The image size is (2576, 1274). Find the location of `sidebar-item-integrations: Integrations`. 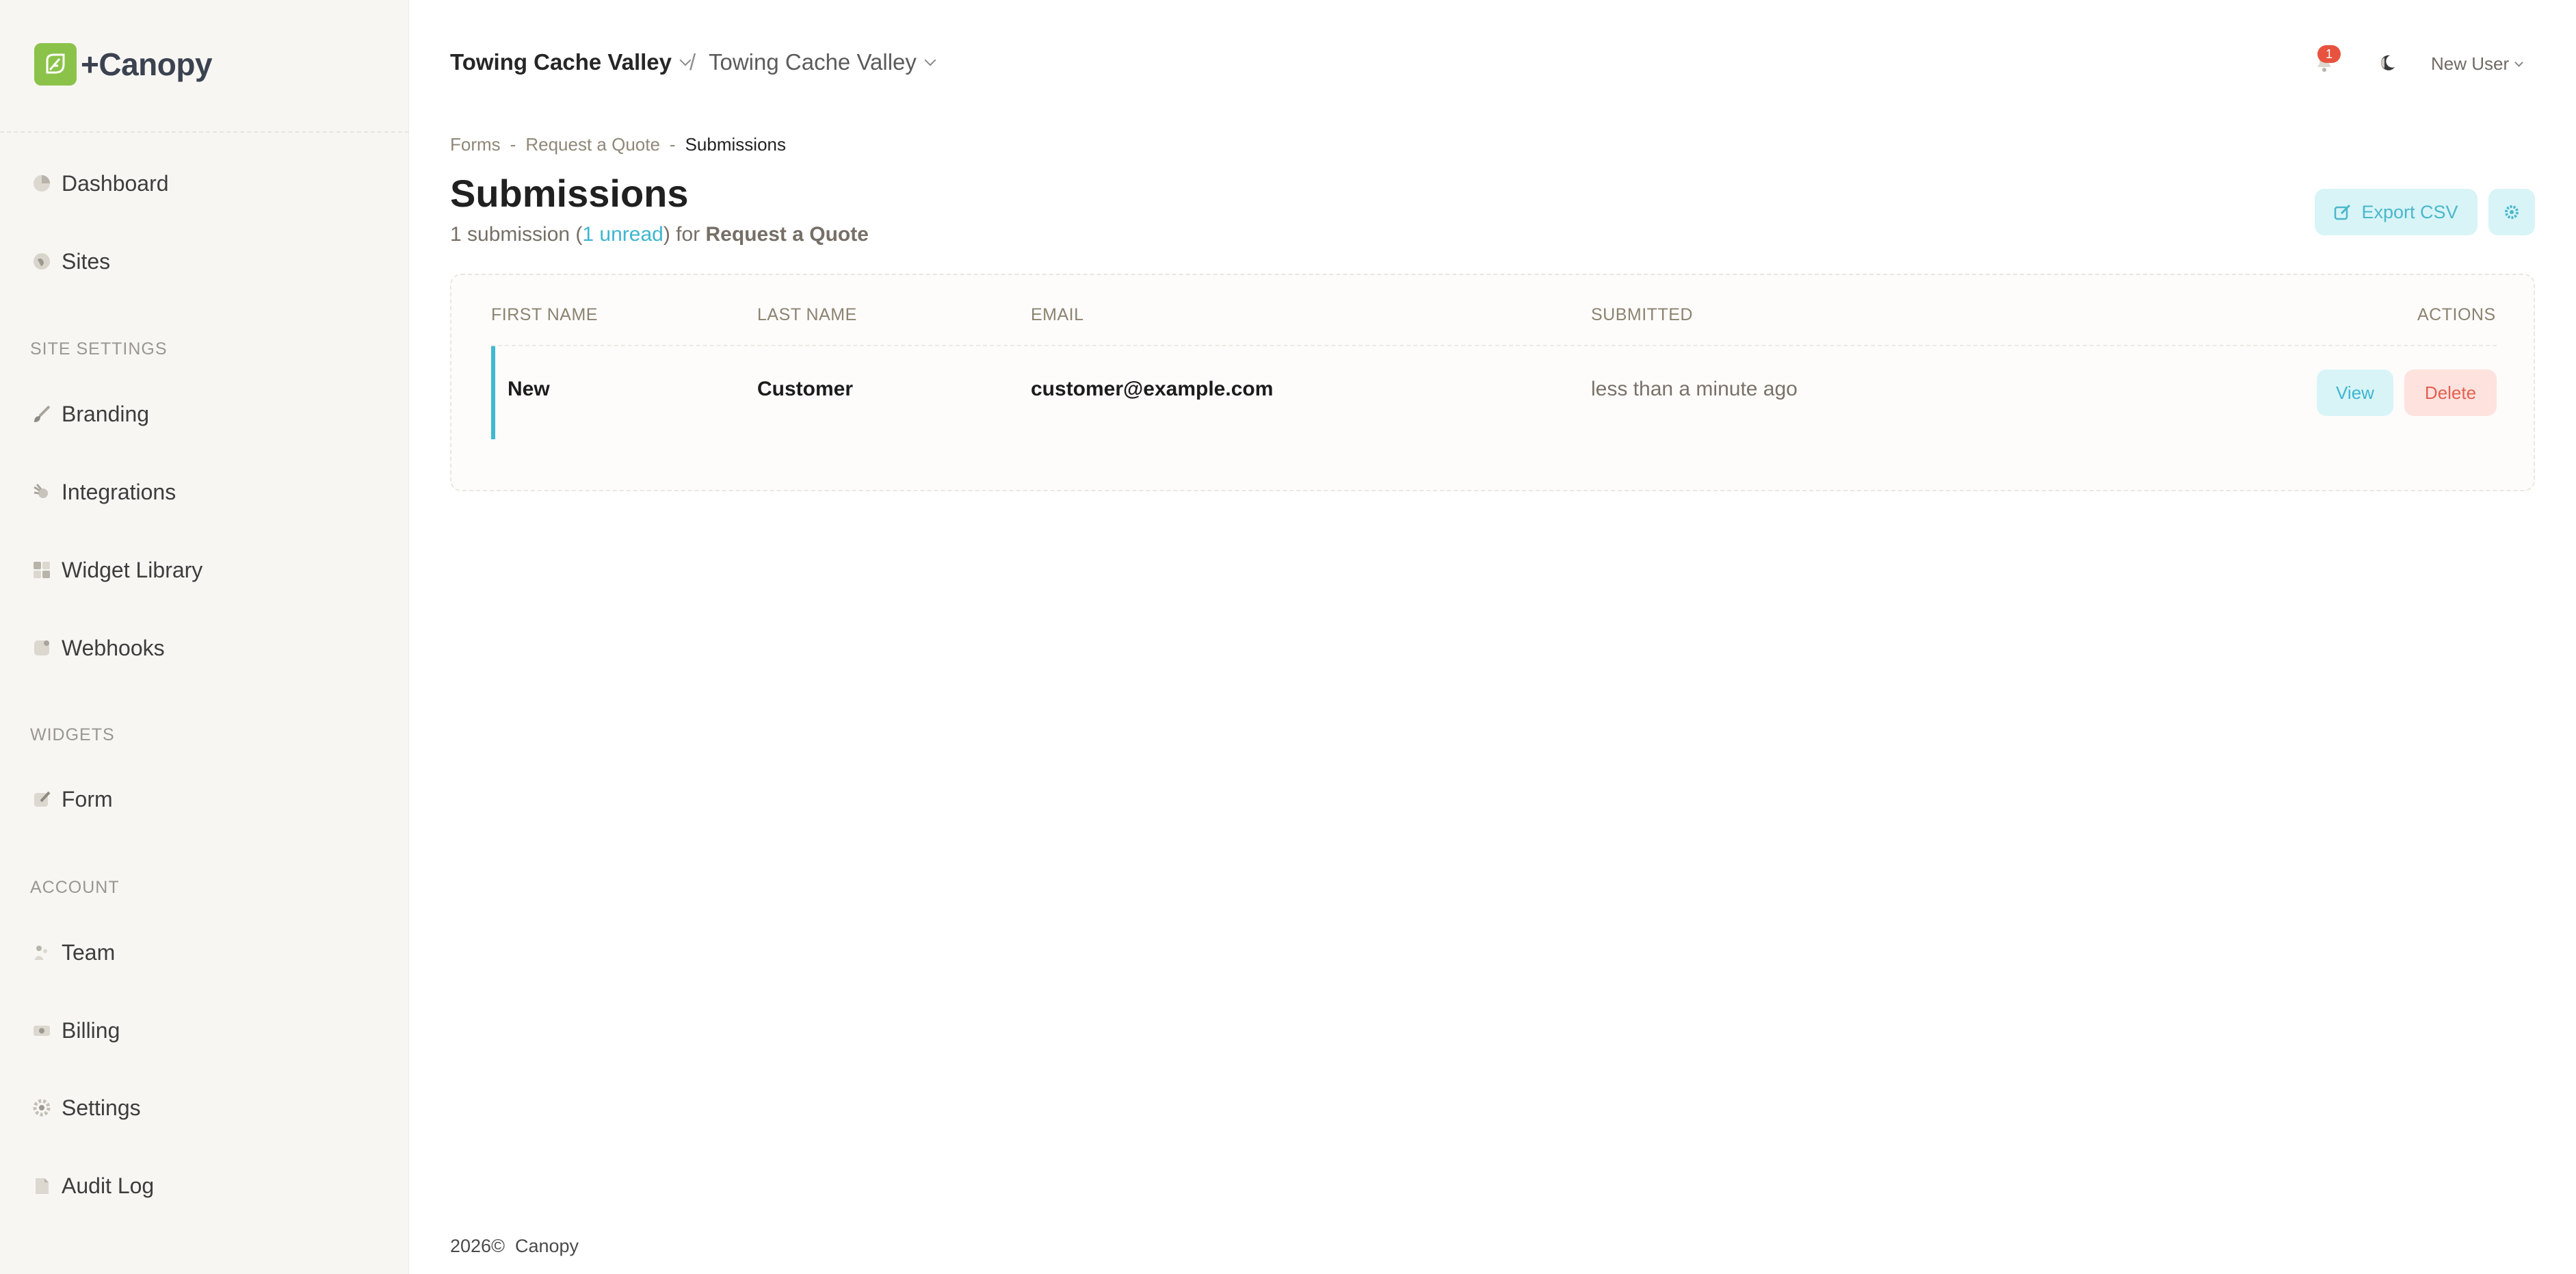

sidebar-item-integrations: Integrations is located at coordinates (103, 491).